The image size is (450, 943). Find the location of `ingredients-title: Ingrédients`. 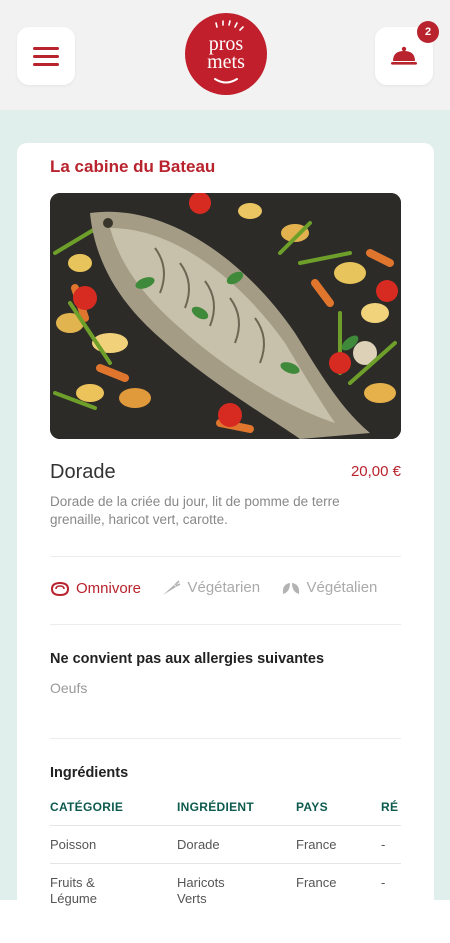

ingredients-title: Ingrédients is located at coordinates (89, 773).